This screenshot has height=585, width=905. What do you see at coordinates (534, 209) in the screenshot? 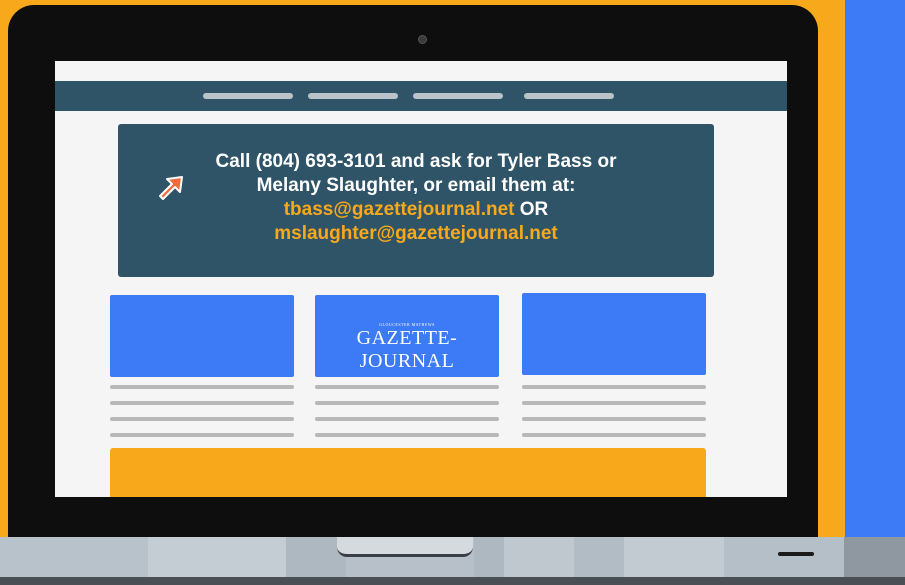
I see `or-label: OR` at bounding box center [534, 209].